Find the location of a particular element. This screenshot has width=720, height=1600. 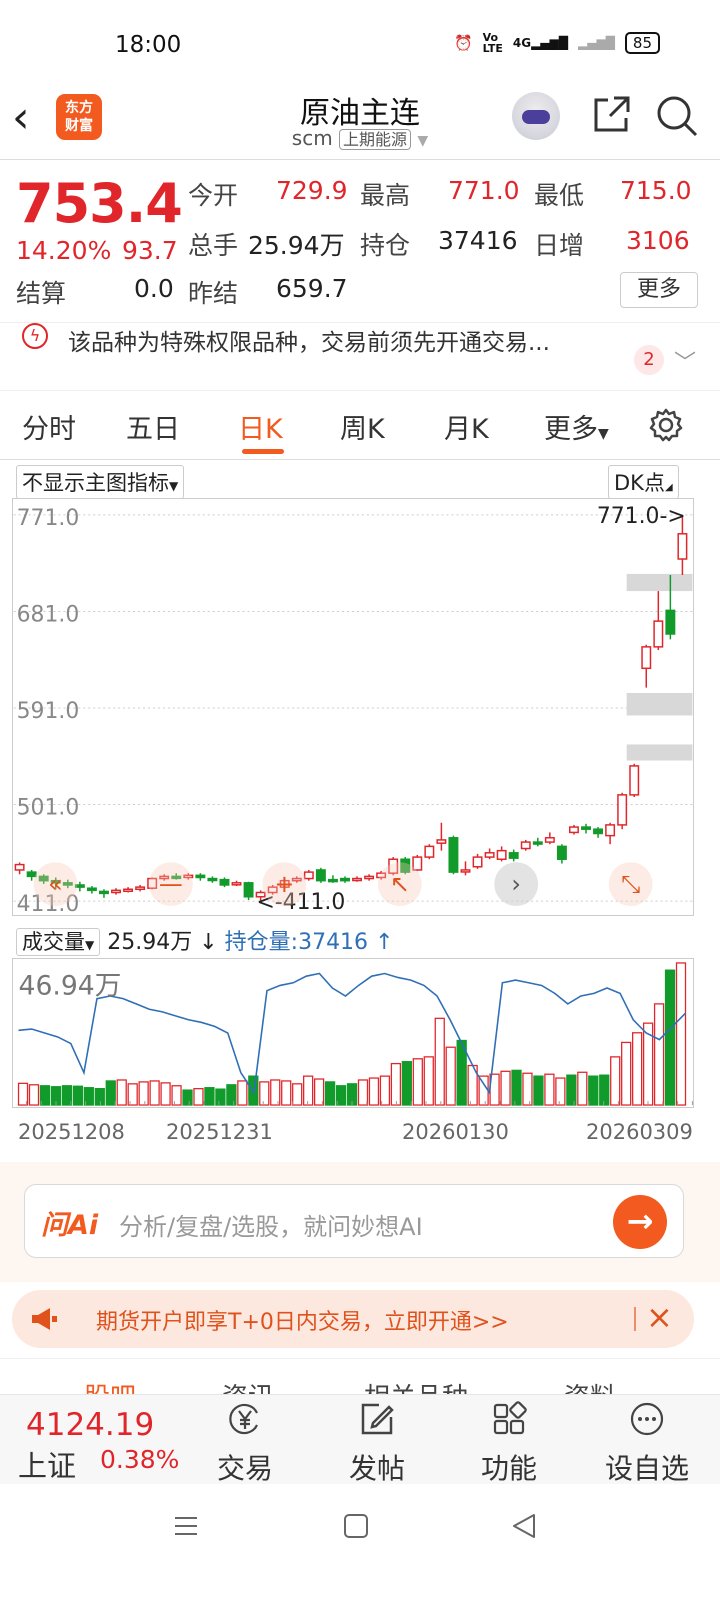

tab-five-day: 五日 is located at coordinates (153, 426).